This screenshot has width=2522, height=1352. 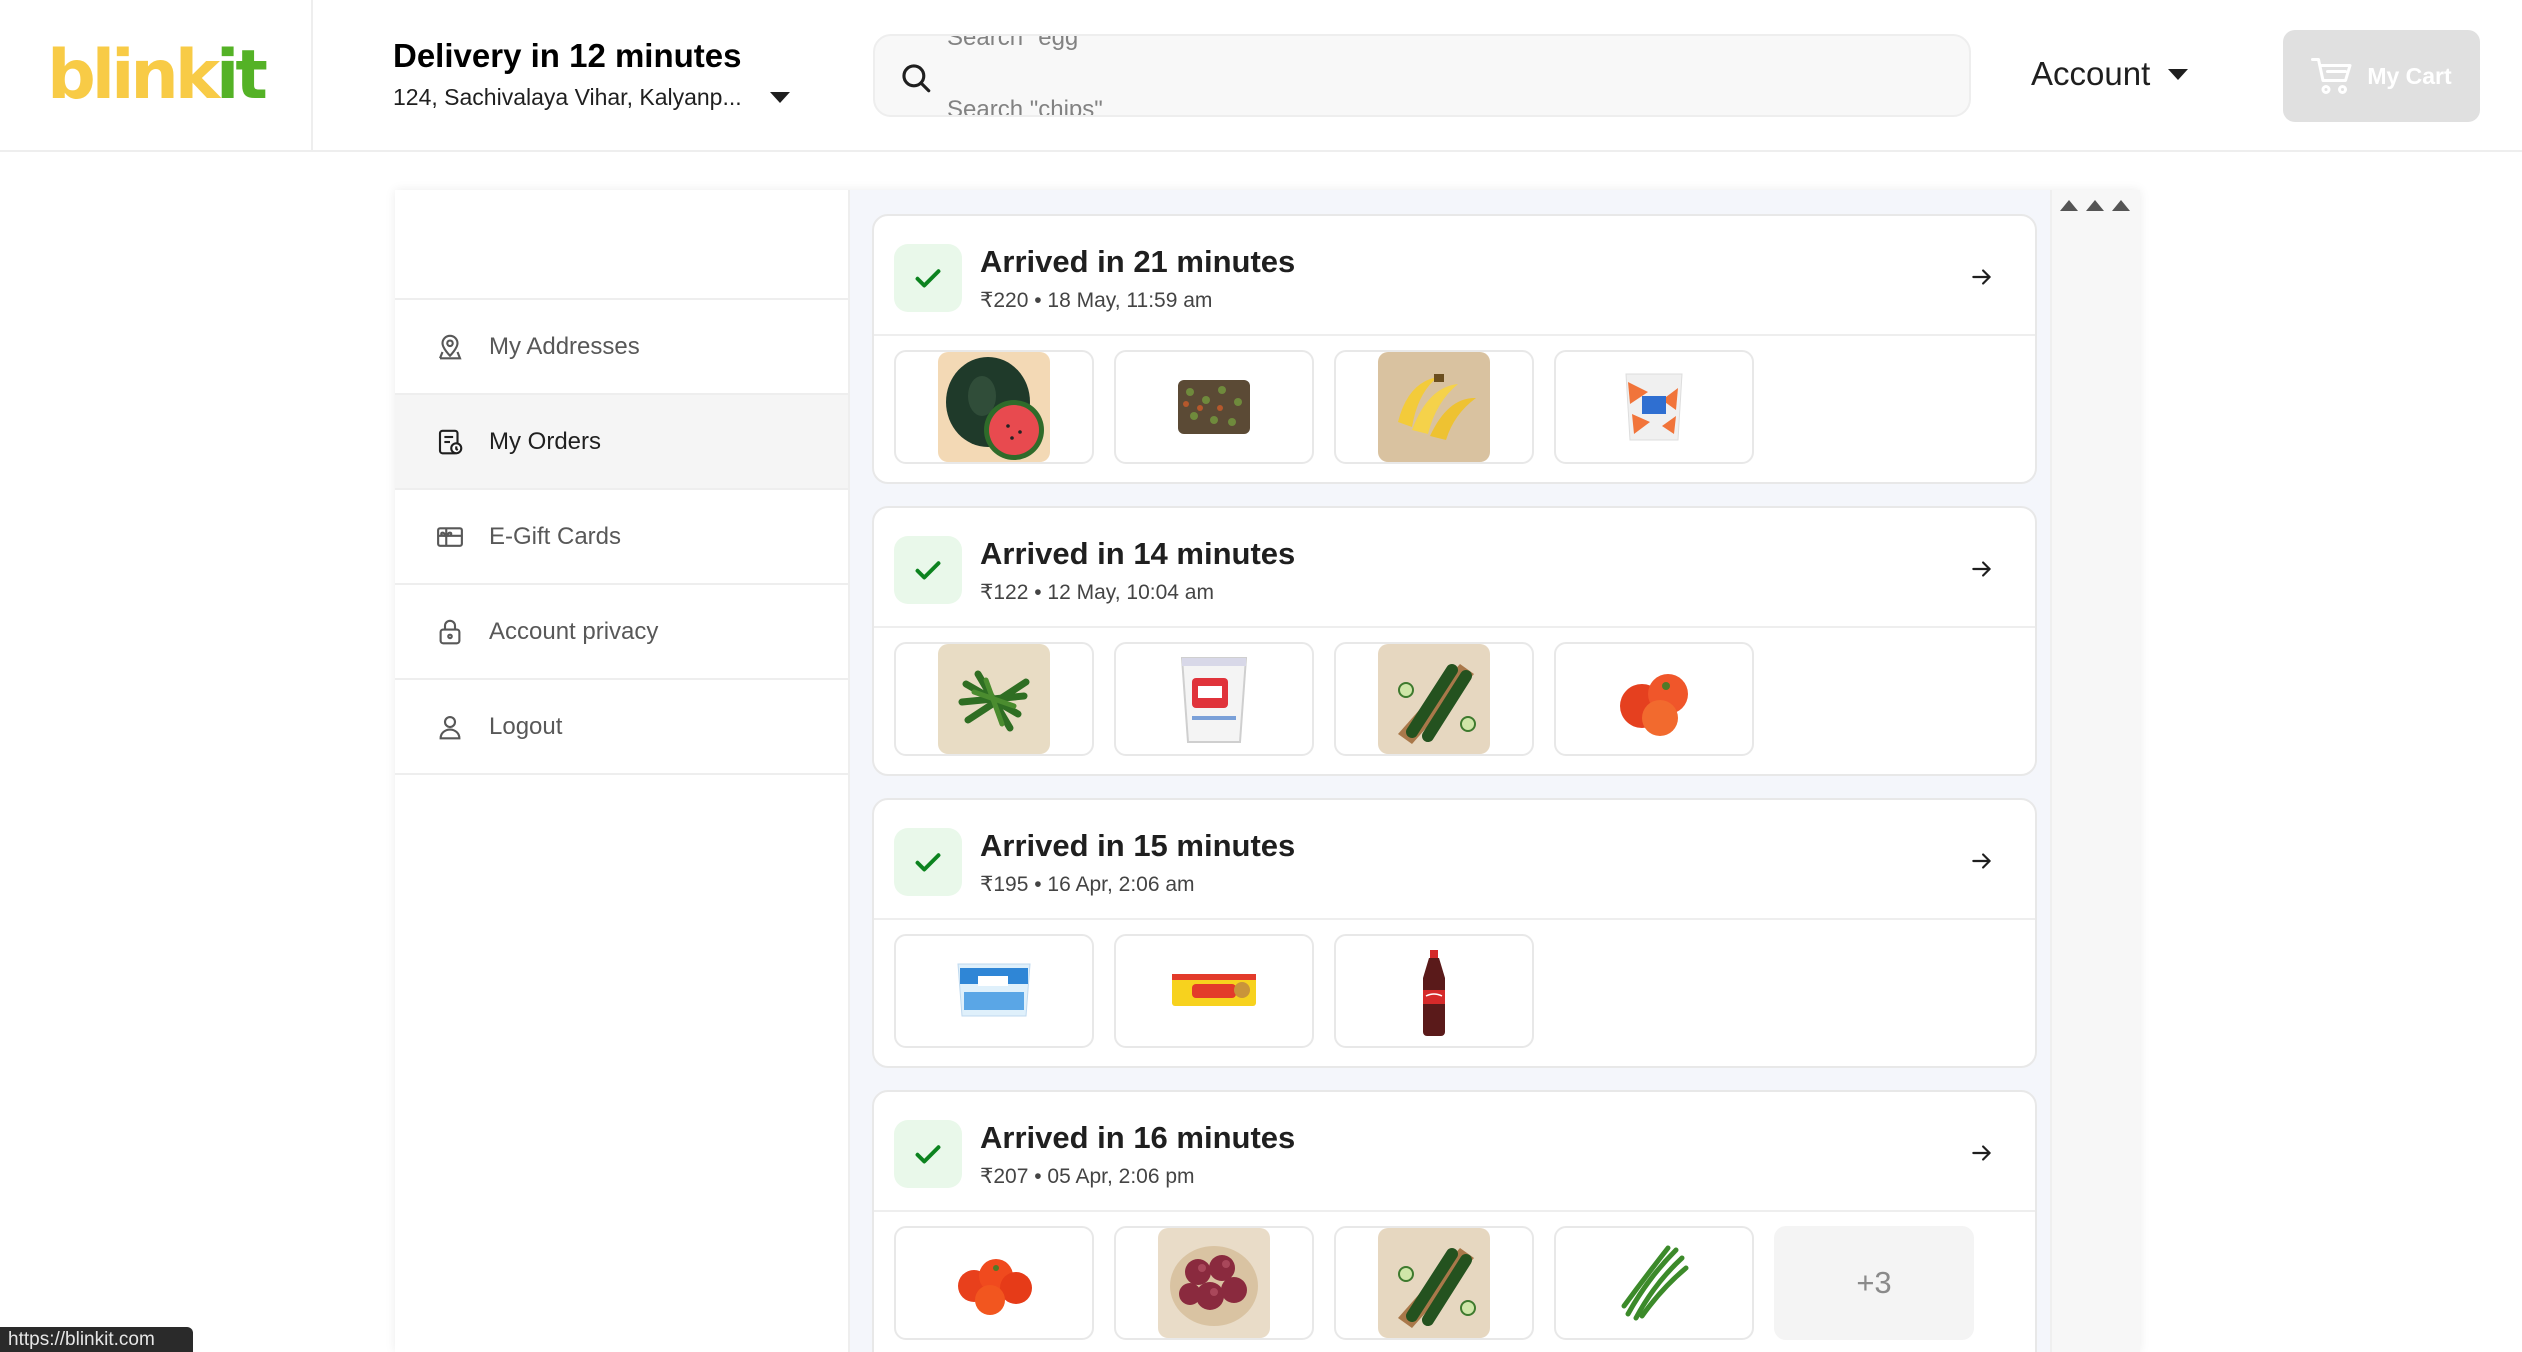 I want to click on sidebar-item-label: Account privacy, so click(x=574, y=631).